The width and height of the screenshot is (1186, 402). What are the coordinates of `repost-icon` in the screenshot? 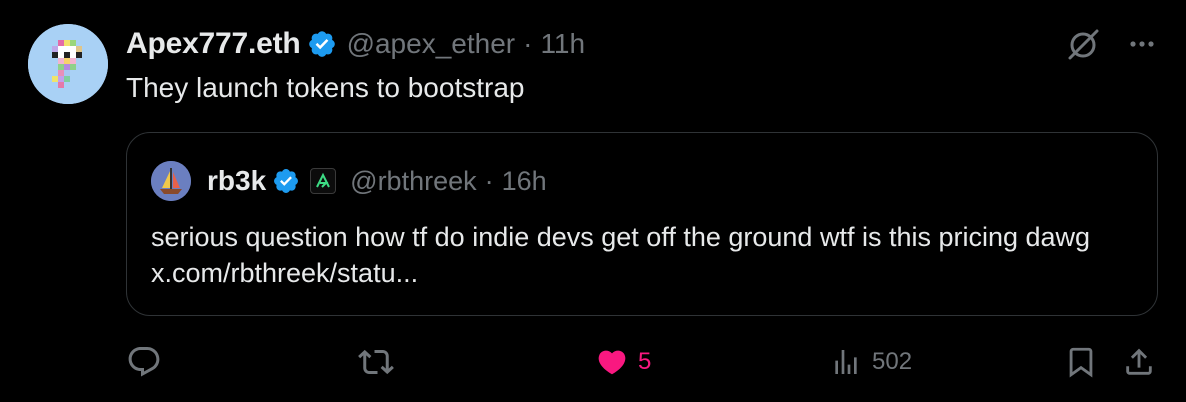 It's located at (376, 362).